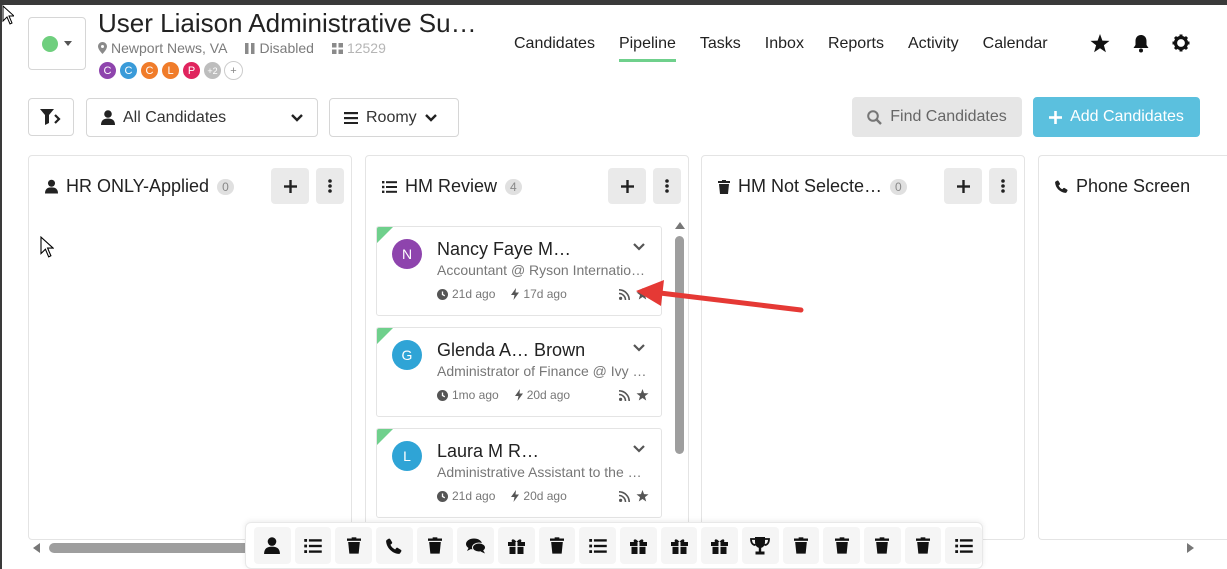 This screenshot has width=1227, height=569. Describe the element at coordinates (647, 48) in the screenshot. I see `tab-pipeline: Pipeline` at that location.